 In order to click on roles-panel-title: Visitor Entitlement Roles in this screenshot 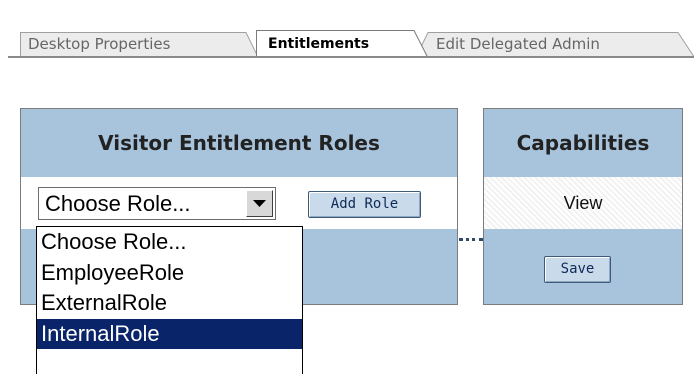, I will do `click(239, 143)`.